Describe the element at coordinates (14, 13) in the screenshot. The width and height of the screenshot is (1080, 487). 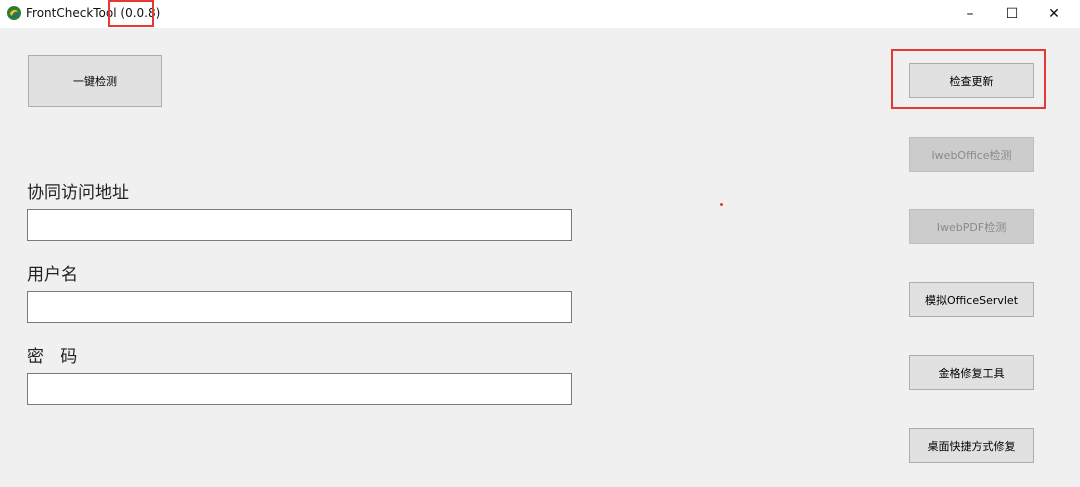
I see `app-logo-icon` at that location.